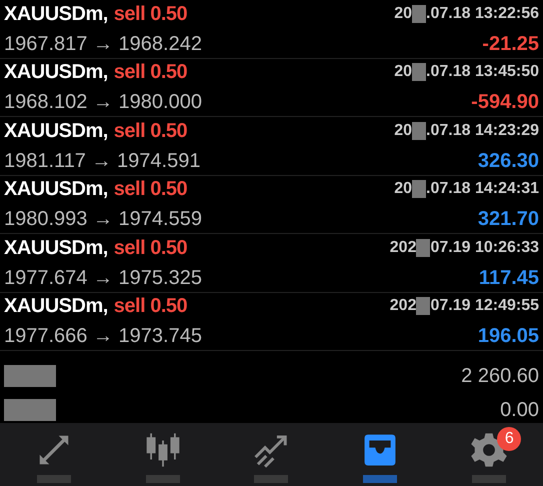 The image size is (543, 486). I want to click on date-text: 07.19 10:26:33, so click(484, 248).